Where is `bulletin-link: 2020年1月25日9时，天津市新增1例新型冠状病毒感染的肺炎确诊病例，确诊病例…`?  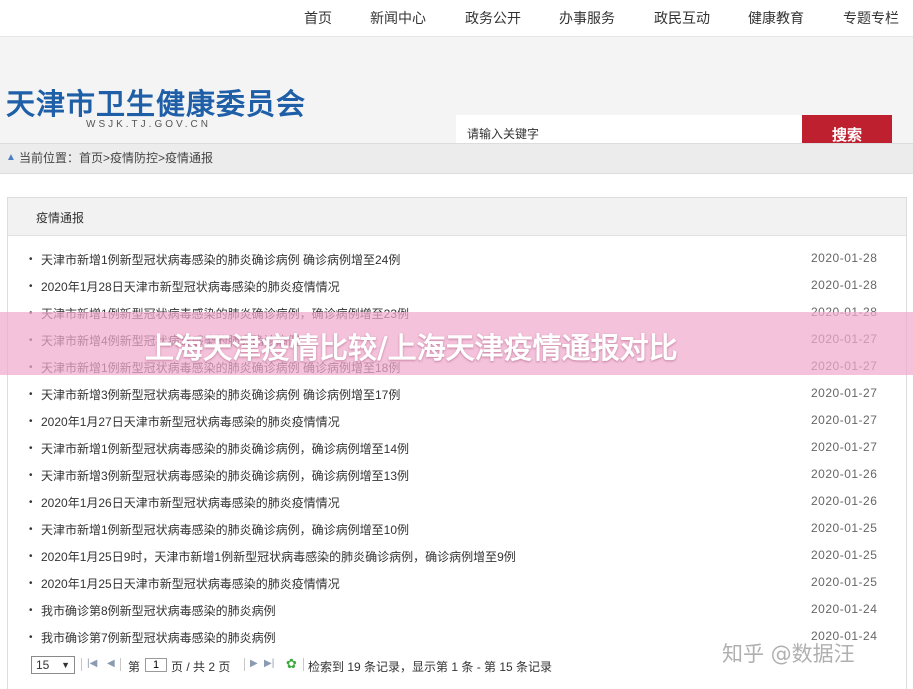
bulletin-link: 2020年1月25日9时，天津市新增1例新型冠状病毒感染的肺炎确诊病例，确诊病例… is located at coordinates (278, 556).